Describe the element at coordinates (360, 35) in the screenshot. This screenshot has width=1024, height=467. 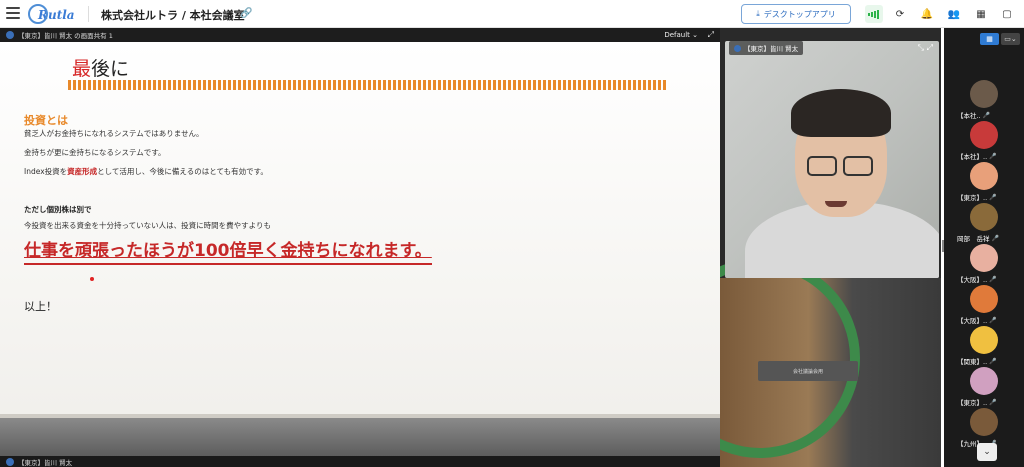
I see `share-header: 【東京】皆川 賢太 の画面共有 1 Default ⌄ ⤢` at that location.